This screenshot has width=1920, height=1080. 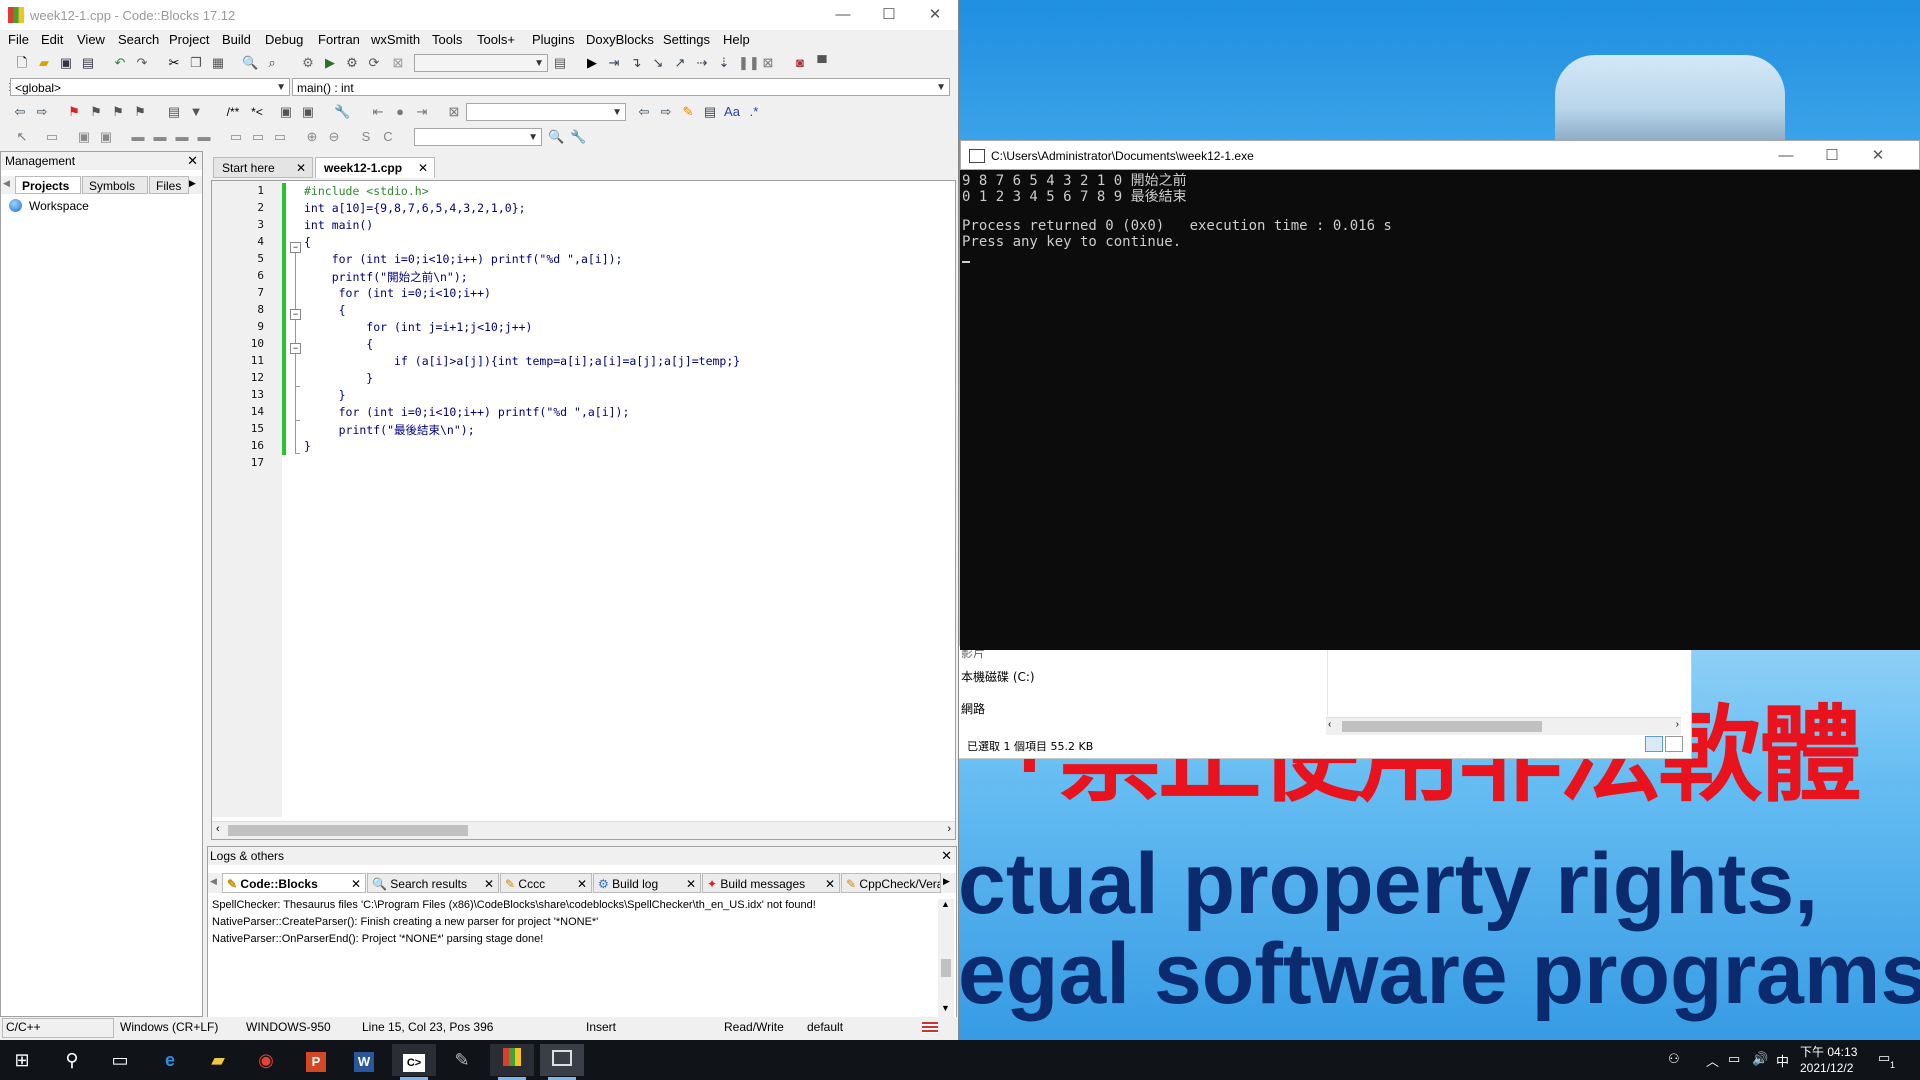 I want to click on powerpoint-icon: P, so click(x=316, y=1060).